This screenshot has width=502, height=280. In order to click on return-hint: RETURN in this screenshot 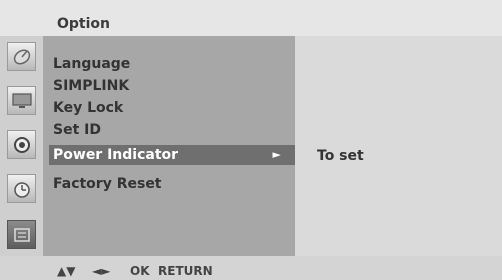, I will do `click(185, 271)`.